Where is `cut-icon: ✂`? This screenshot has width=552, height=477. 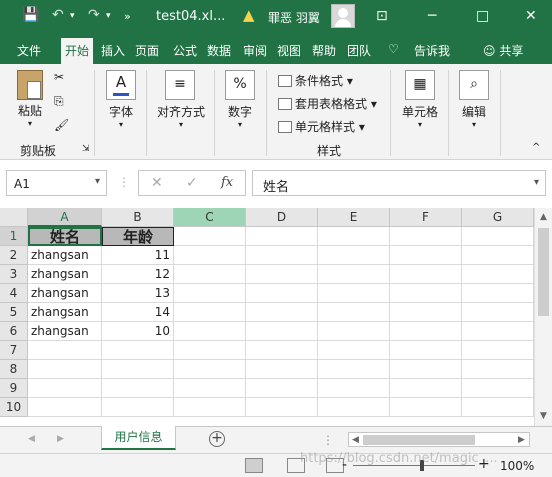 cut-icon: ✂ is located at coordinates (59, 77).